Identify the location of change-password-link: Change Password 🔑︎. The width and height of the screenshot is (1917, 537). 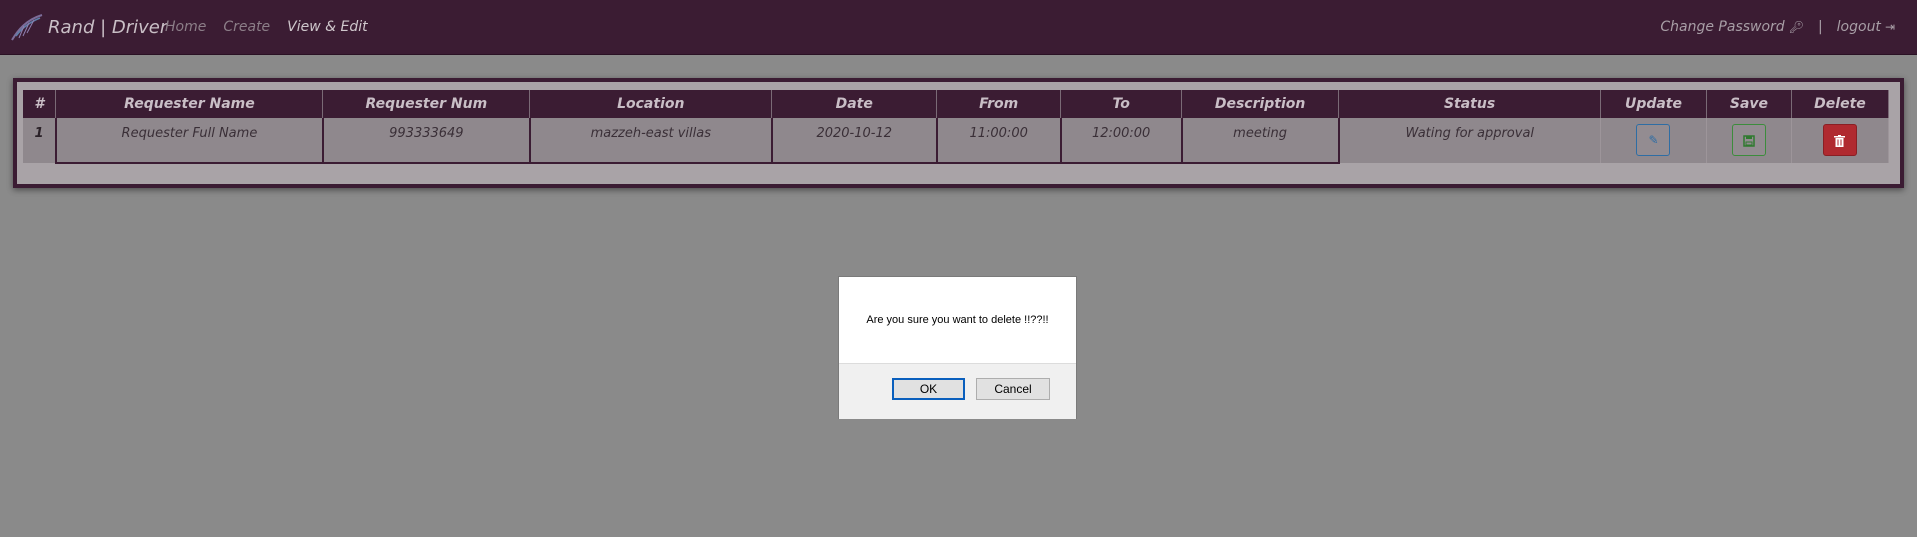
(1732, 27).